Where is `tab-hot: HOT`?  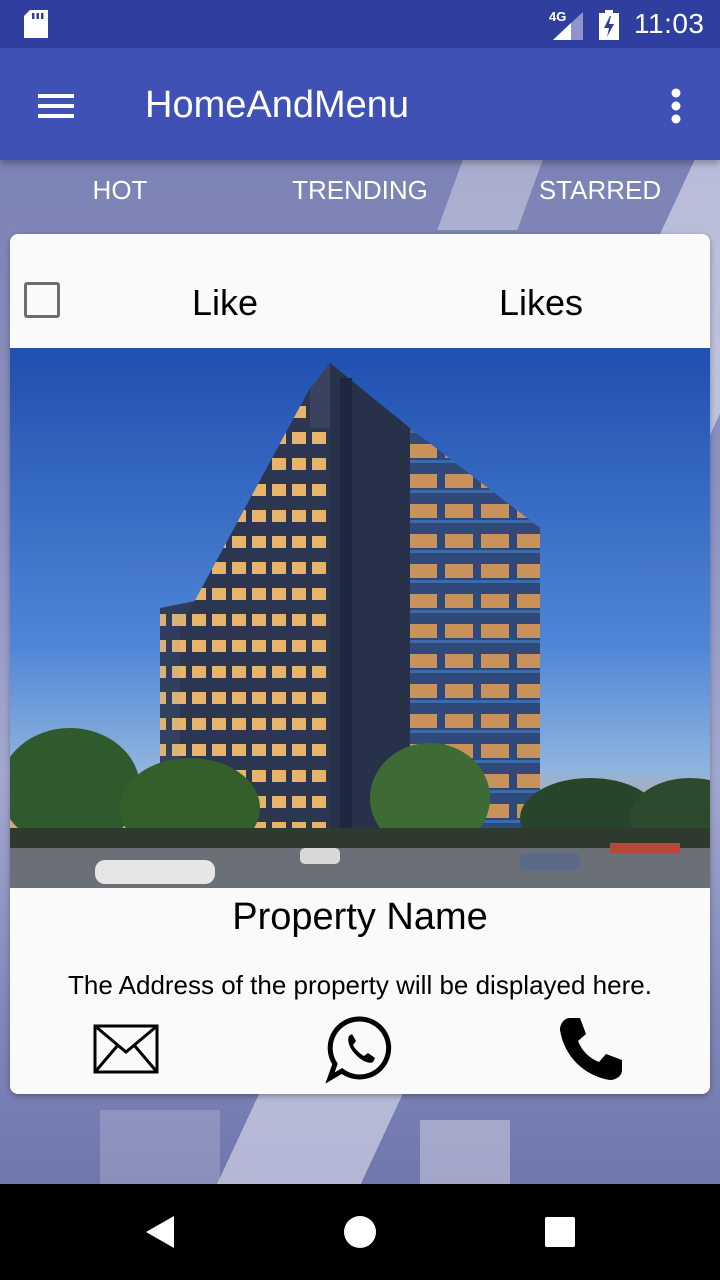 tab-hot: HOT is located at coordinates (120, 190).